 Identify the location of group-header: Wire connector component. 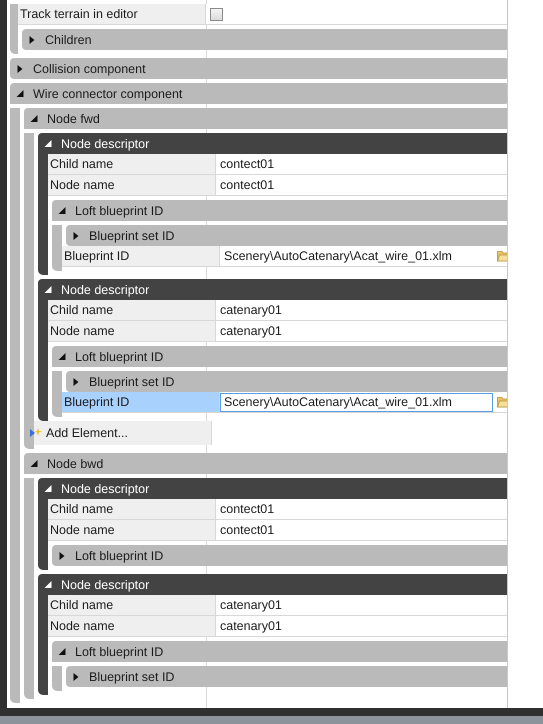
(258, 93).